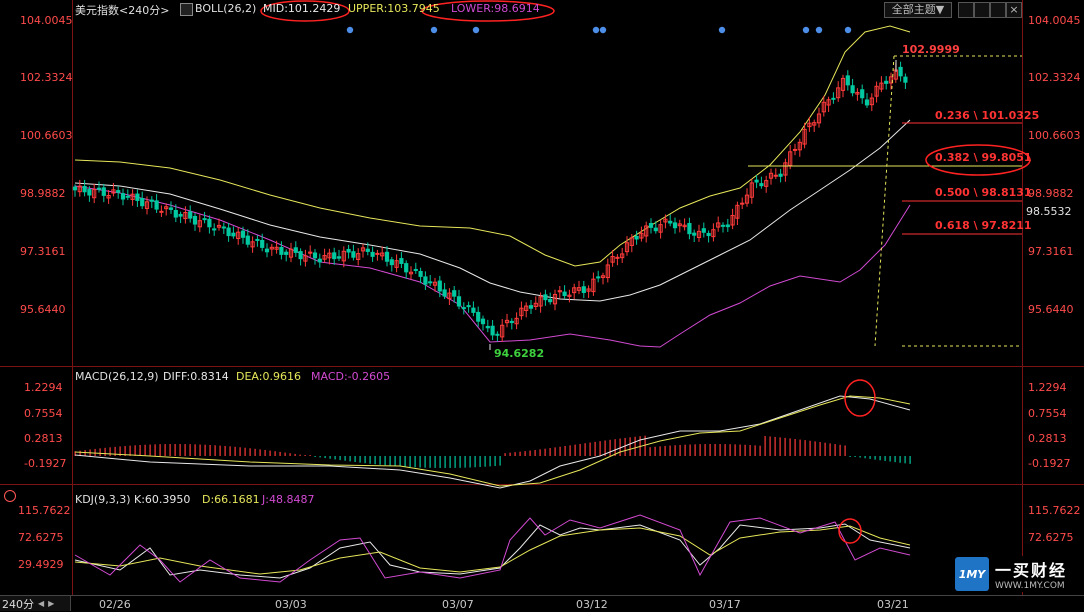 This screenshot has height=612, width=1084. Describe the element at coordinates (46, 20) in the screenshot. I see `price-tick-left: 104.0045` at that location.